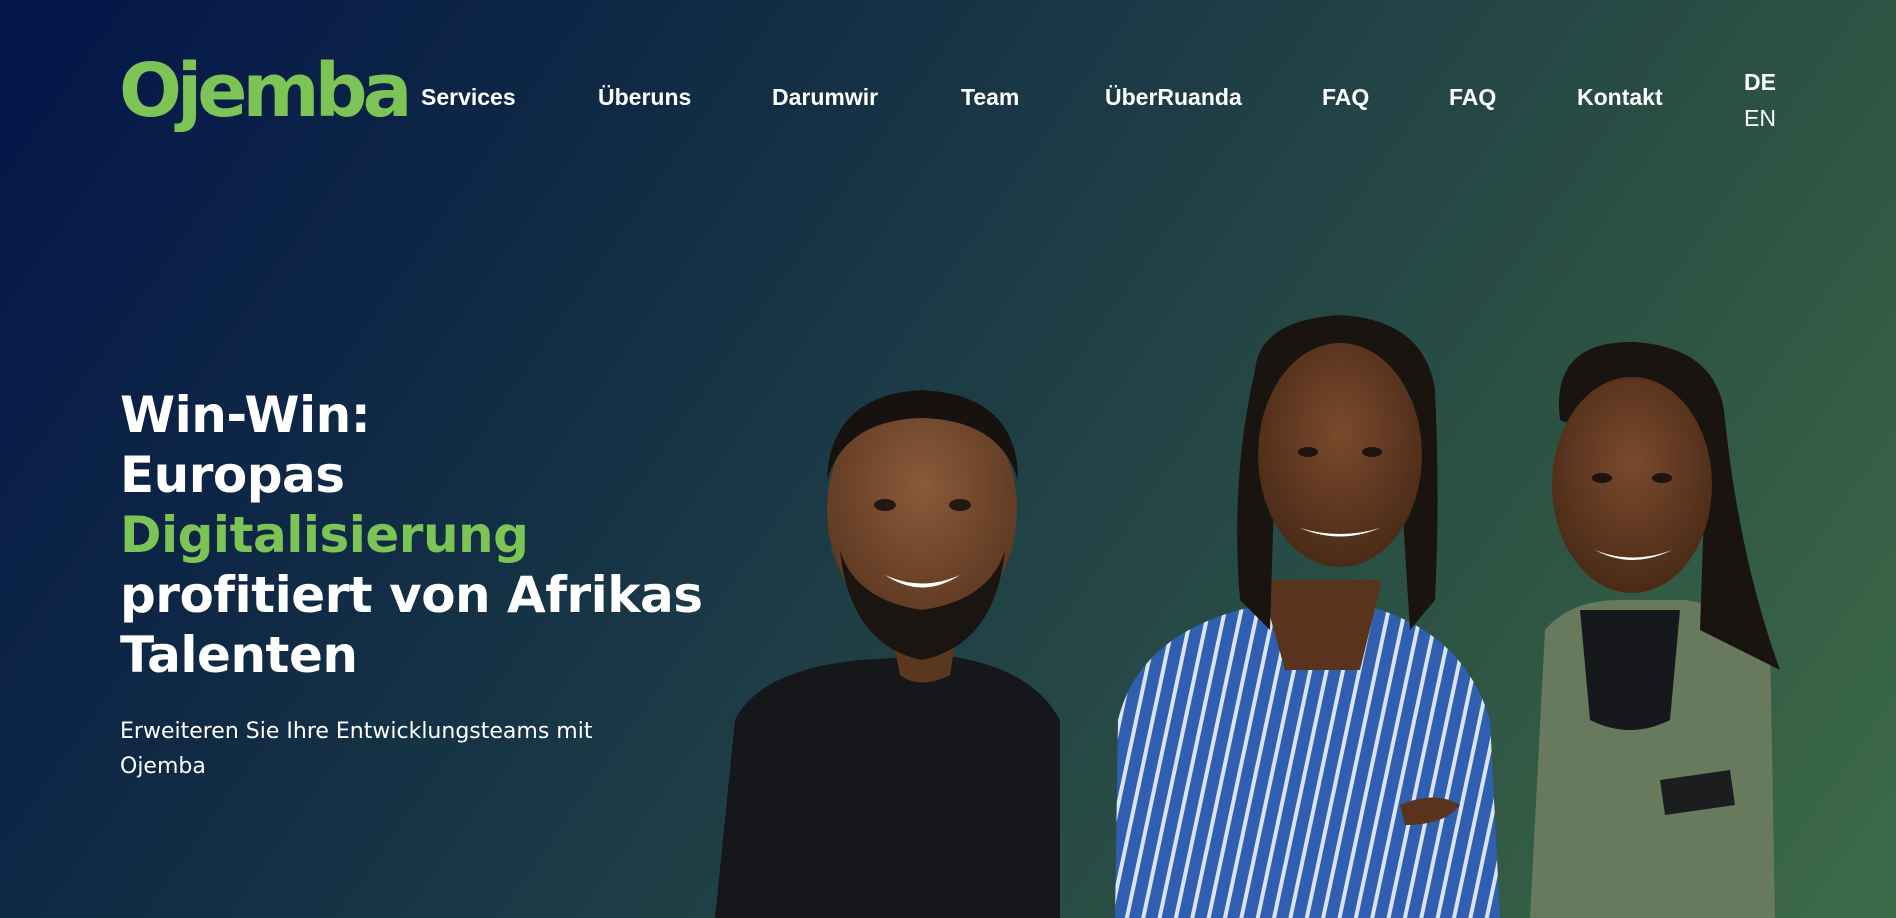  Describe the element at coordinates (324, 535) in the screenshot. I see `headline-highlight: Digitalisierung` at that location.